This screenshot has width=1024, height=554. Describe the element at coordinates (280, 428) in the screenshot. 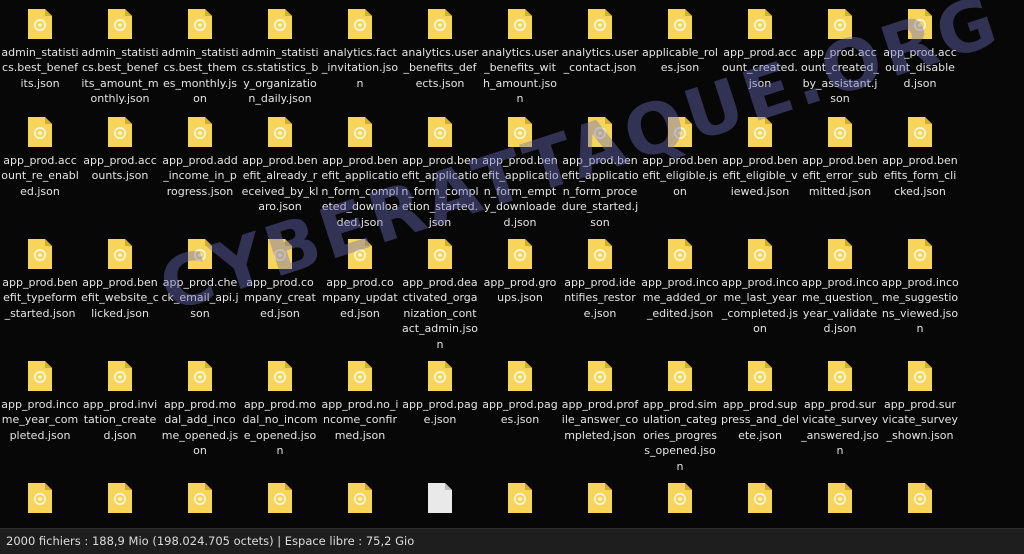

I see `file-name: app_prod.modal_no_income_opened.json` at that location.